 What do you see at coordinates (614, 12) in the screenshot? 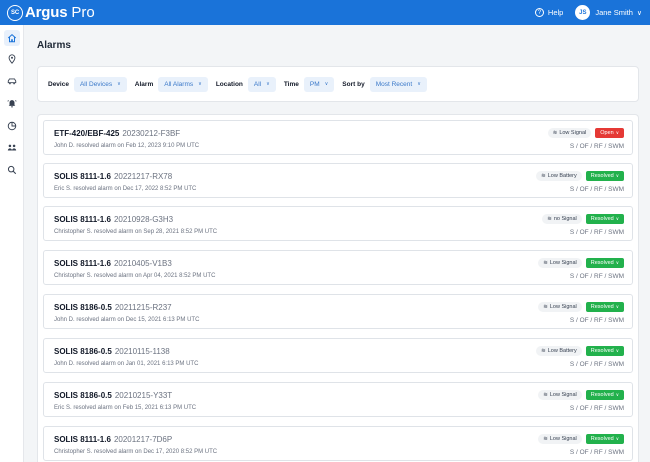
I see `user-name: Jane Smith` at bounding box center [614, 12].